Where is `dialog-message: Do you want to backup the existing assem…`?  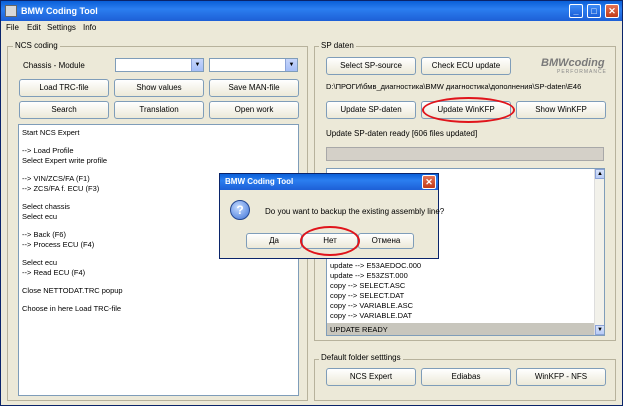
dialog-message: Do you want to backup the existing assem… is located at coordinates (355, 211).